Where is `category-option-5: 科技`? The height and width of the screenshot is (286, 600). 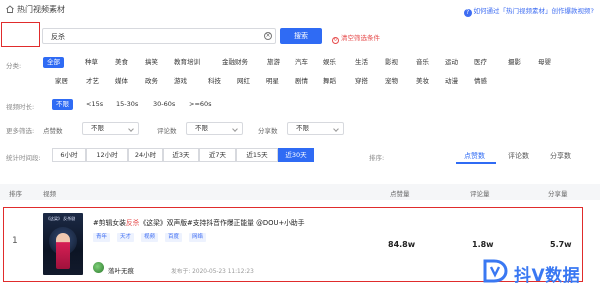
category-option-5: 科技 is located at coordinates (214, 81).